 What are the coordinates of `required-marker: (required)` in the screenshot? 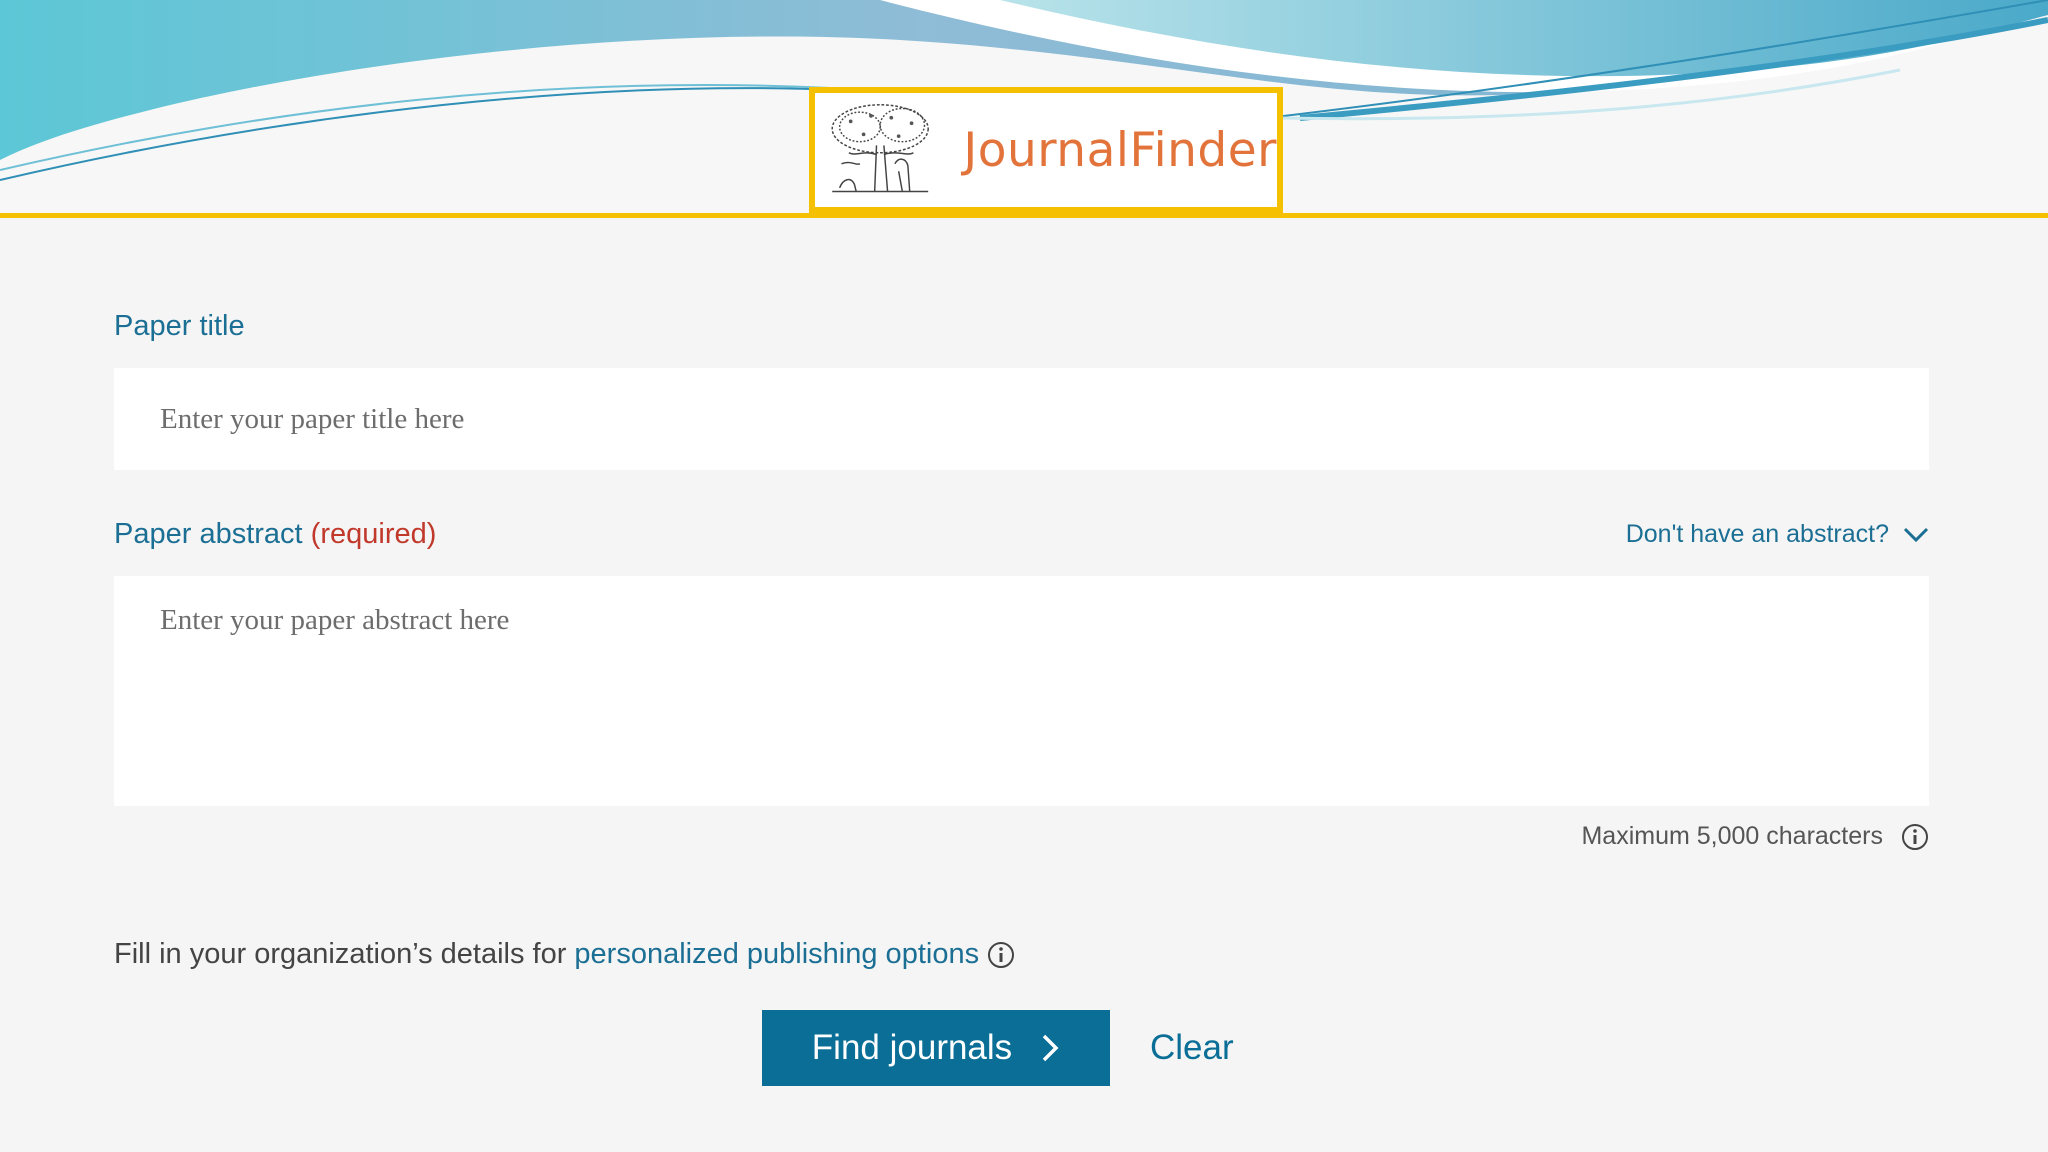 It's located at (373, 534).